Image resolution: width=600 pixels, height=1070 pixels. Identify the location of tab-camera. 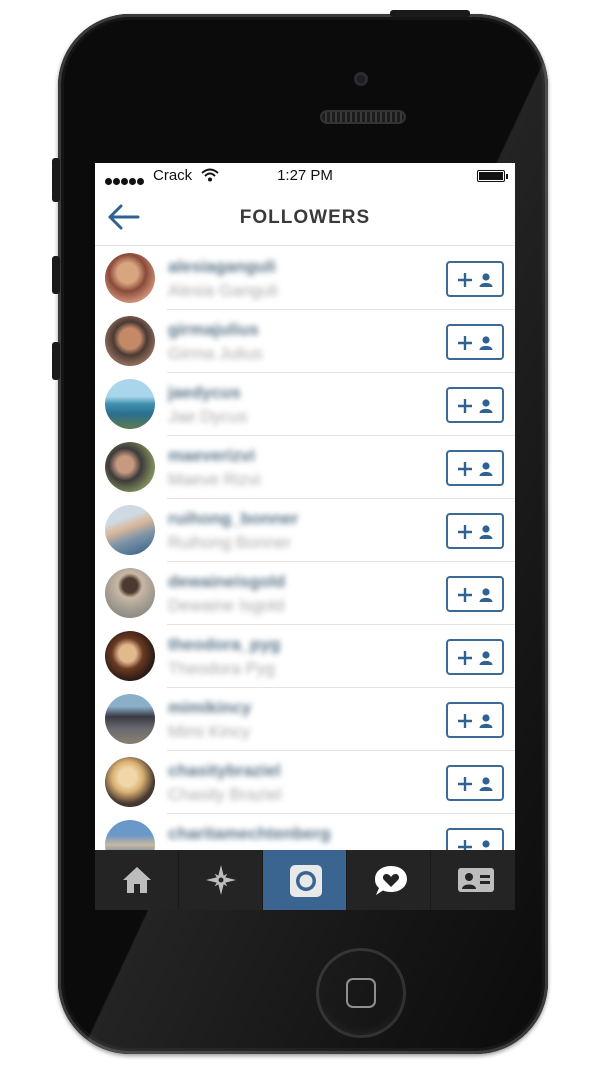
(305, 880).